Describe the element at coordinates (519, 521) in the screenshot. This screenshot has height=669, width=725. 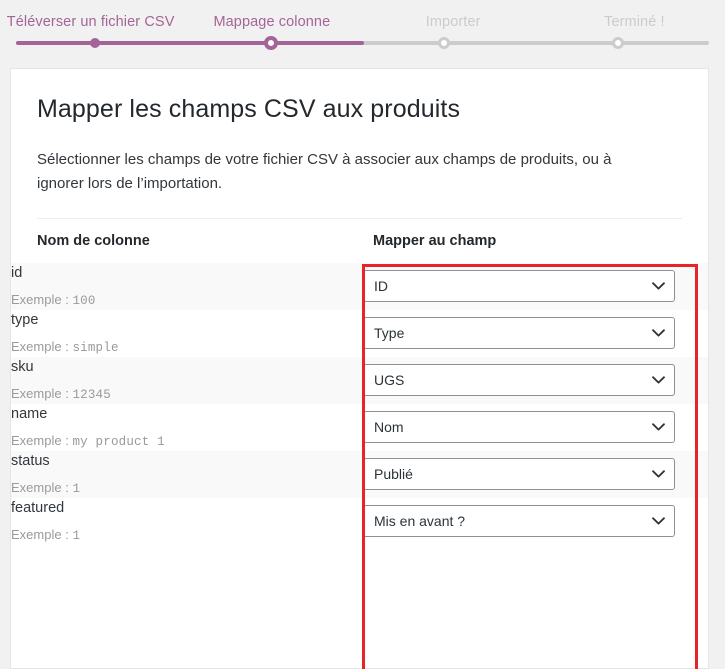
I see `map-field-select-featured: Mis en avant ?` at that location.